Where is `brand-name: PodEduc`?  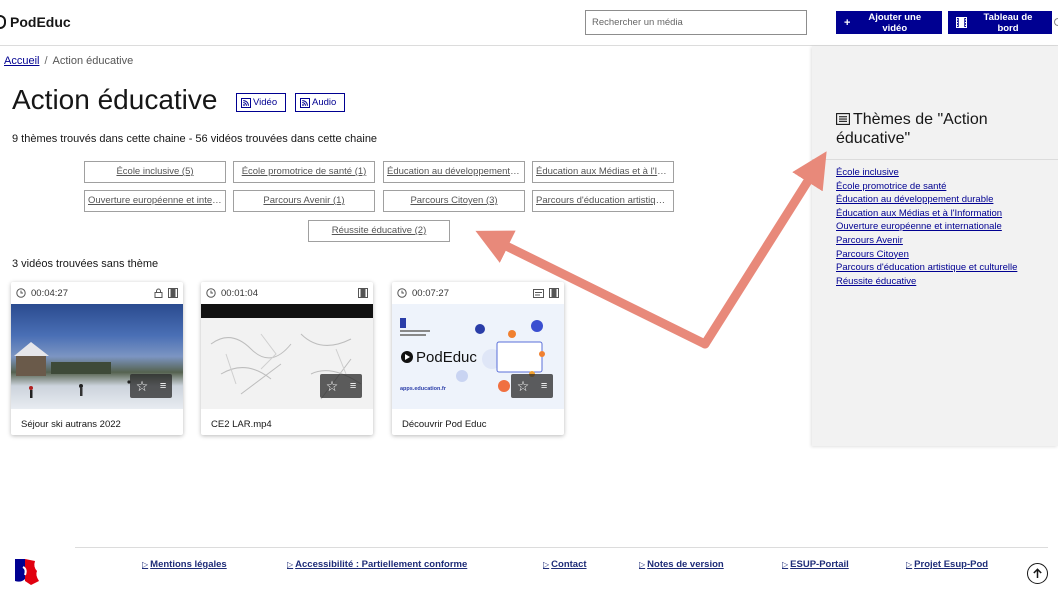
brand-name: PodEduc is located at coordinates (40, 22).